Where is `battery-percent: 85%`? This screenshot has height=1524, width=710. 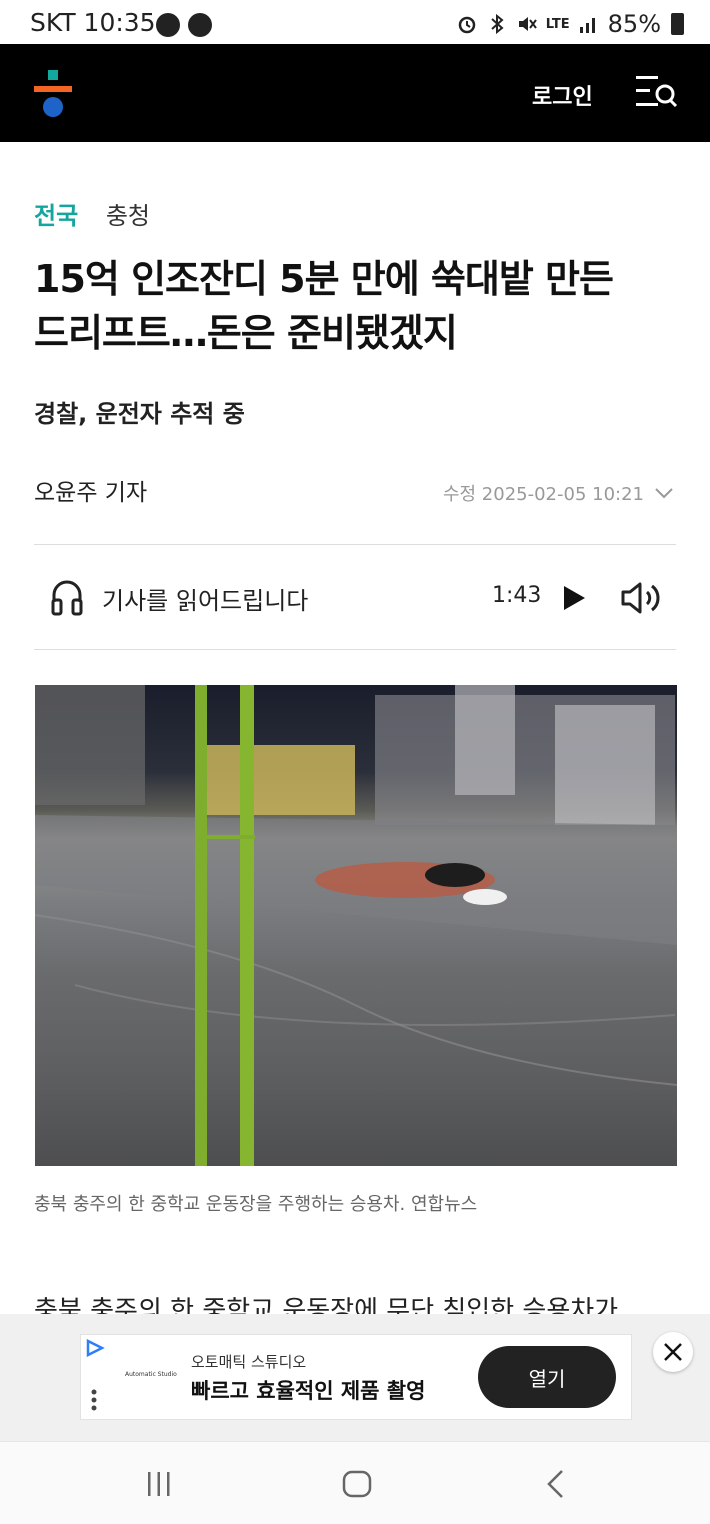
battery-percent: 85% is located at coordinates (634, 24).